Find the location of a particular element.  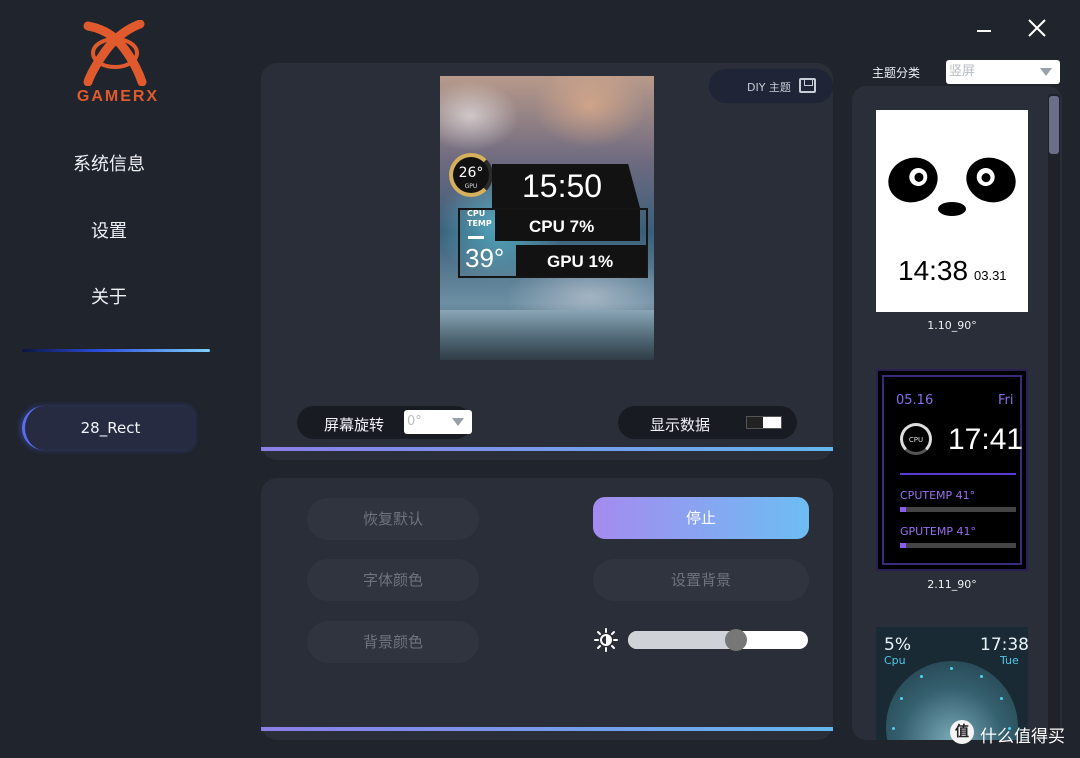

gpu-gauge: 26° GPU is located at coordinates (471, 175).